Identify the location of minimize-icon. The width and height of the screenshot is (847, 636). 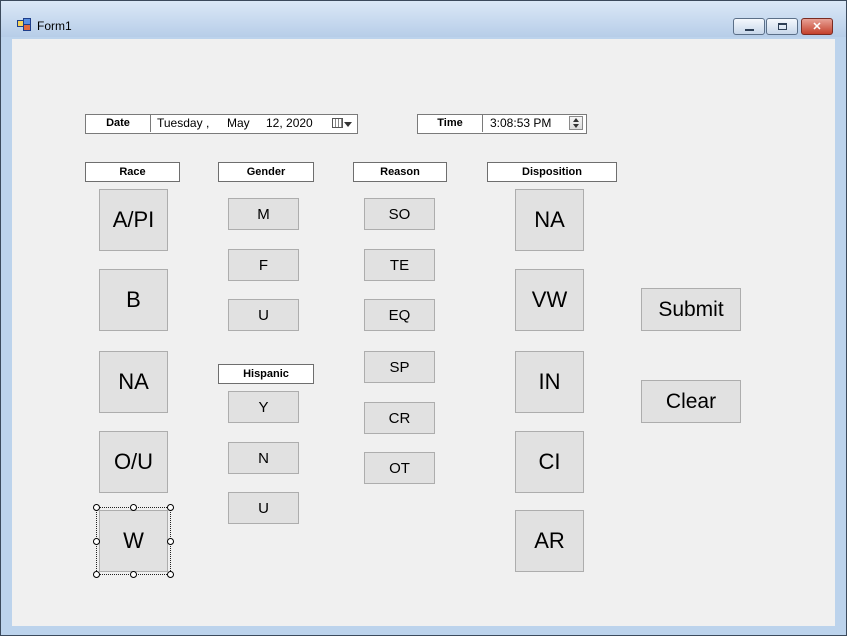
(749, 29).